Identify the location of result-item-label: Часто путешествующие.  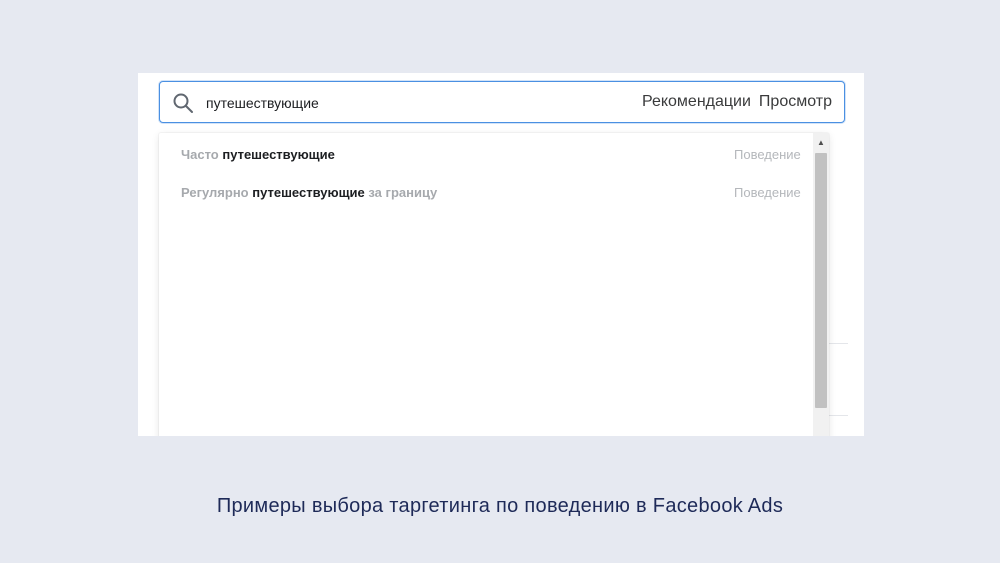
(258, 154).